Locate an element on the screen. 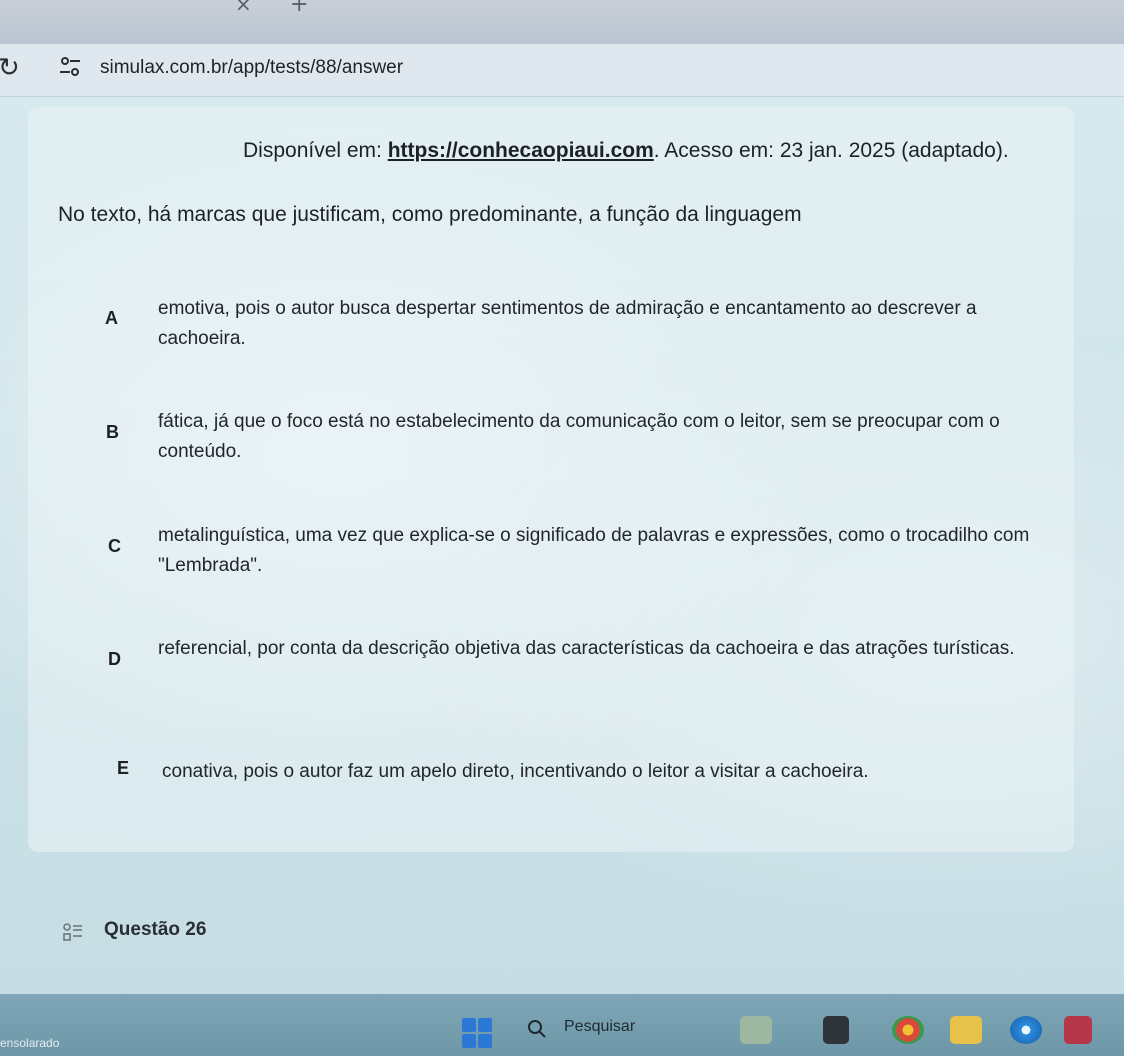 This screenshot has height=1056, width=1124. option-letter: C is located at coordinates (114, 546).